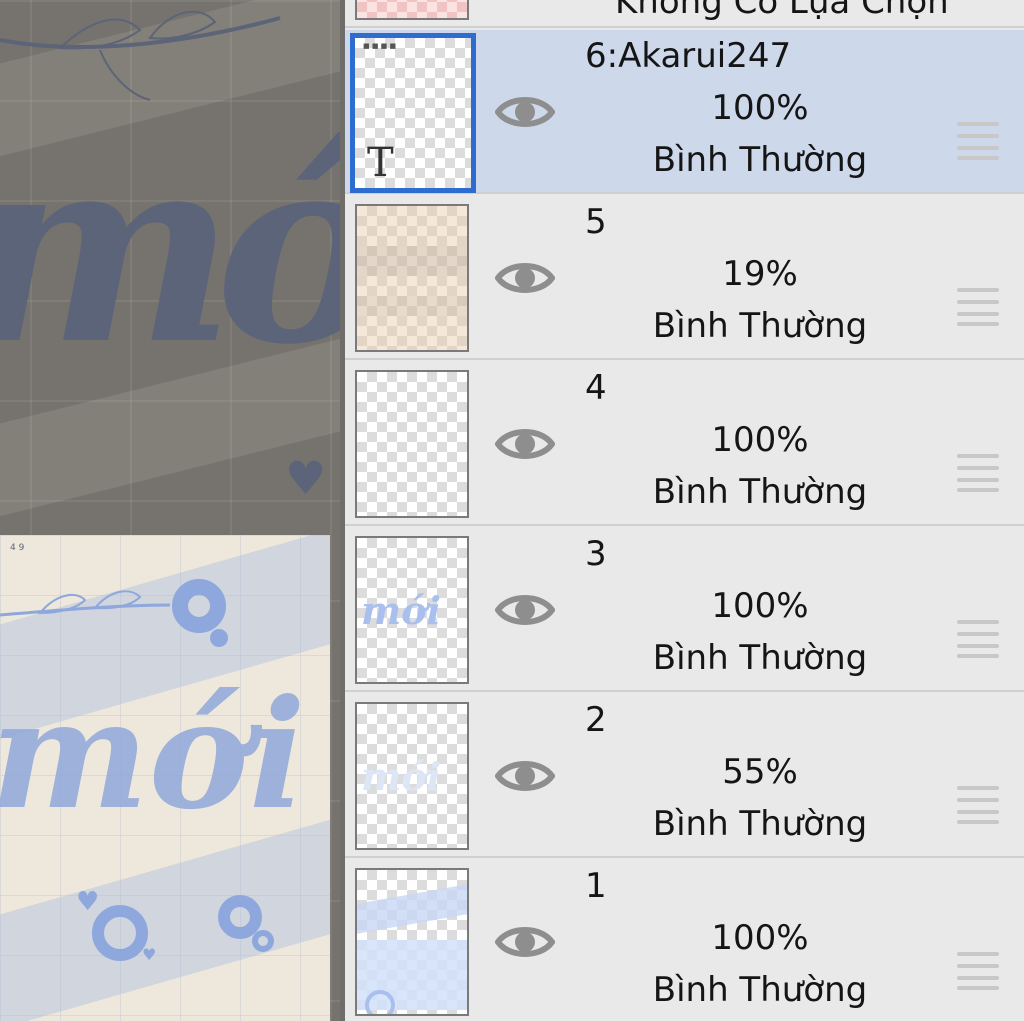  I want to click on layer-name: 1, so click(596, 886).